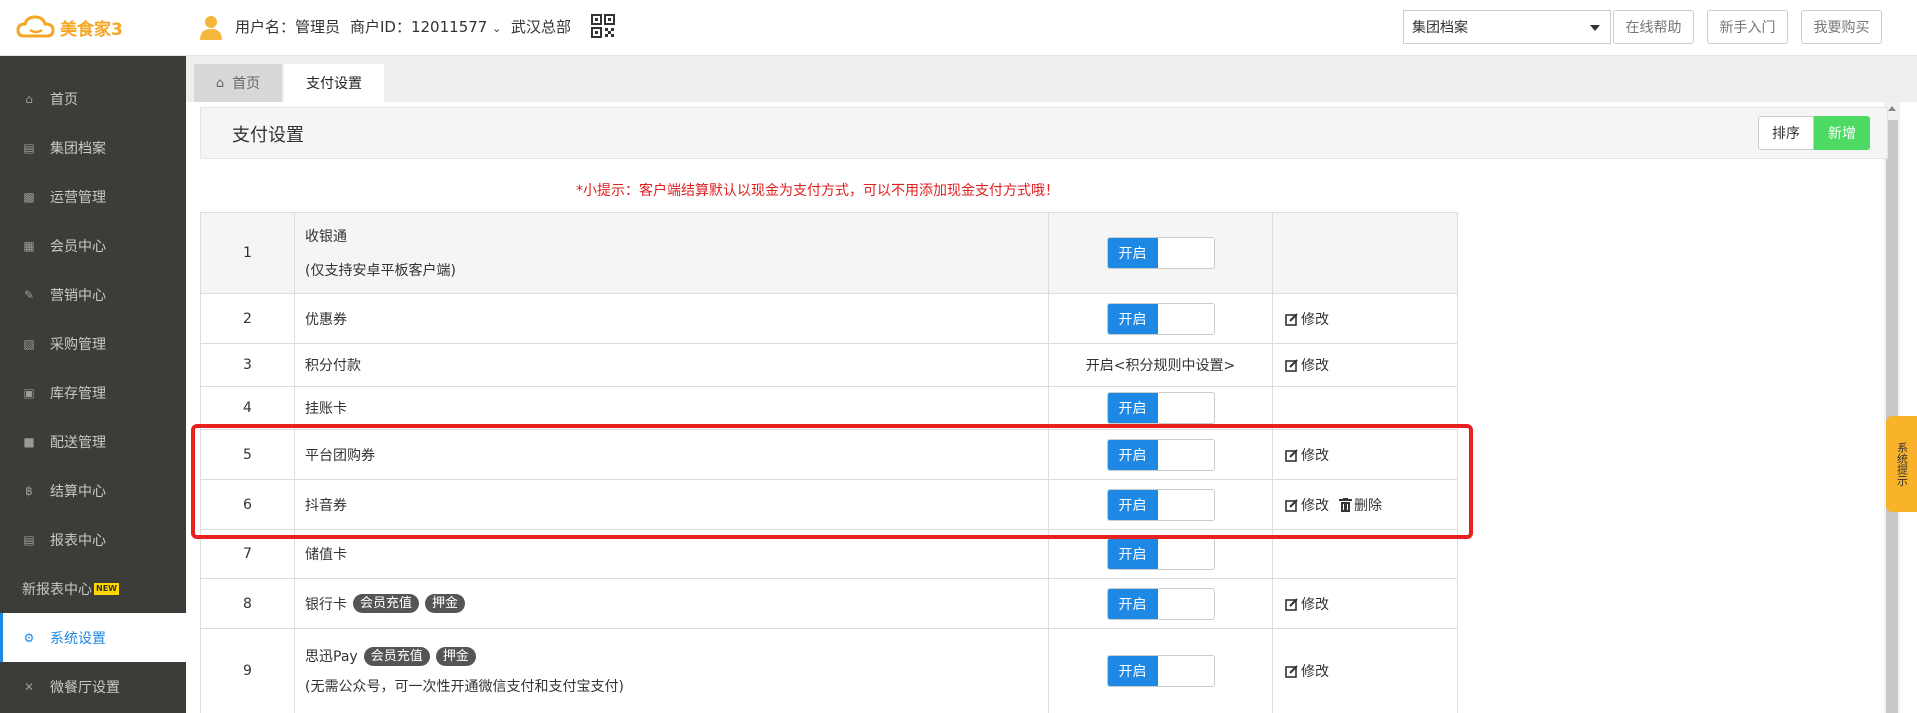 Image resolution: width=1917 pixels, height=713 pixels. Describe the element at coordinates (57, 589) in the screenshot. I see `sidebar-item-label: 新报表中心` at that location.